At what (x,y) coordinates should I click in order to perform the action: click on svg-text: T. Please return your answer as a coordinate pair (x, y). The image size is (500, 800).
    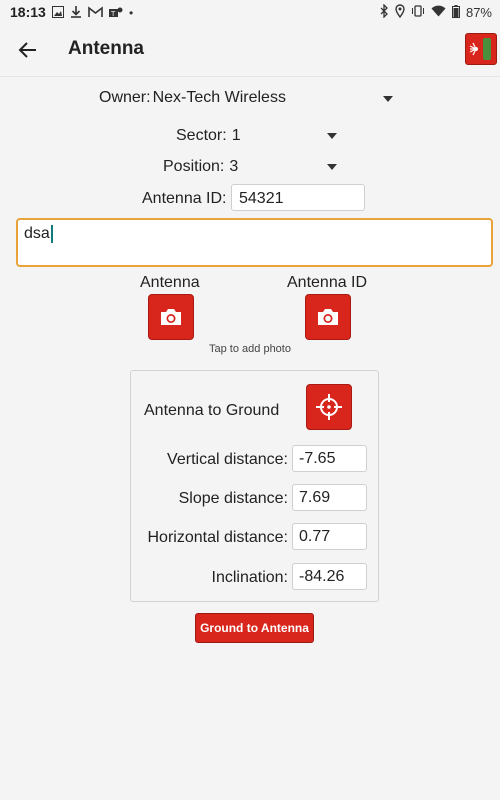
    Looking at the image, I should click on (113, 14).